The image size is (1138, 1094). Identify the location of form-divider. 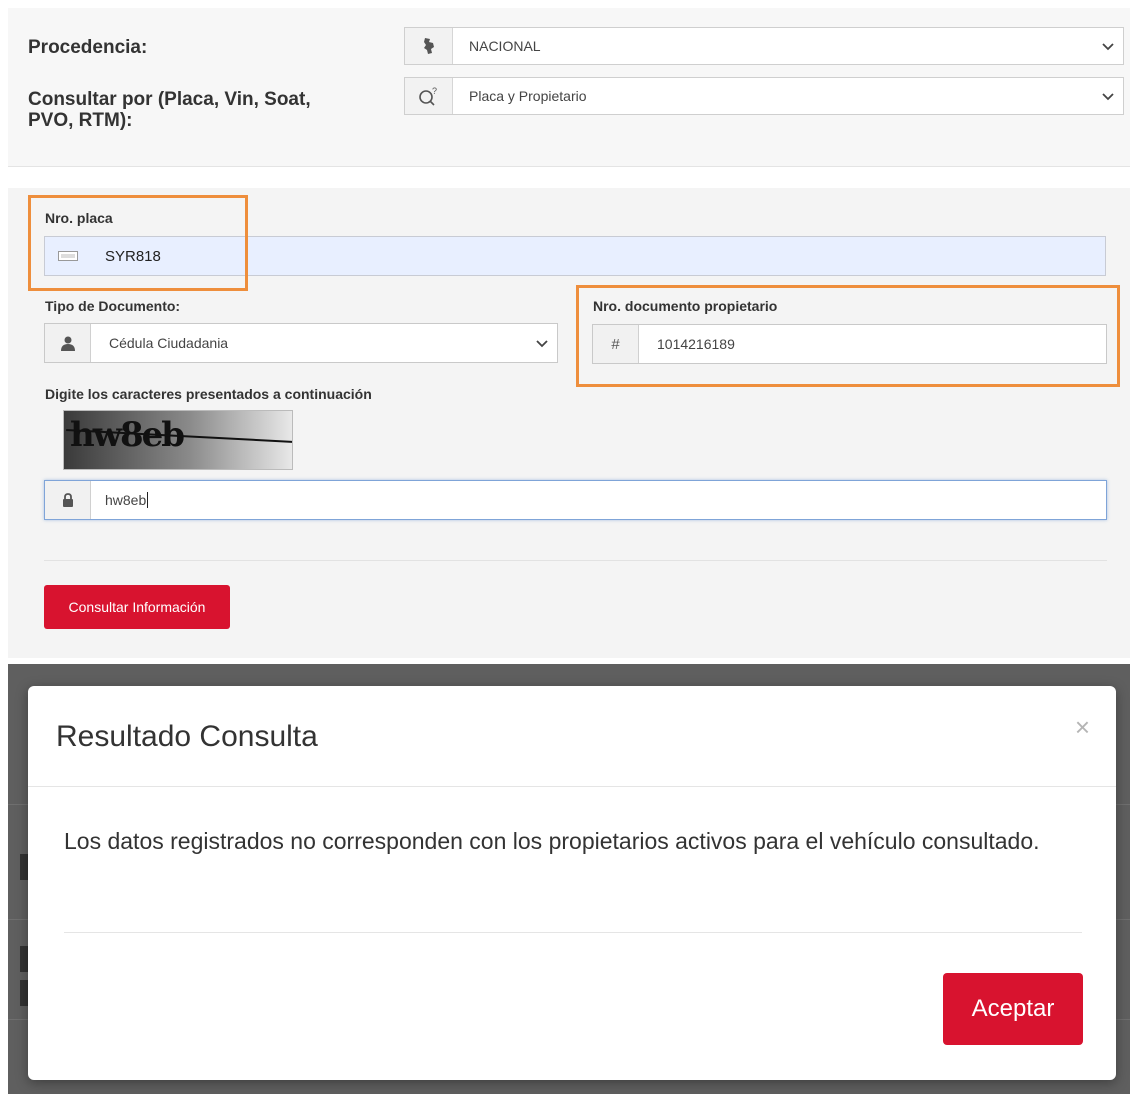
(575, 560).